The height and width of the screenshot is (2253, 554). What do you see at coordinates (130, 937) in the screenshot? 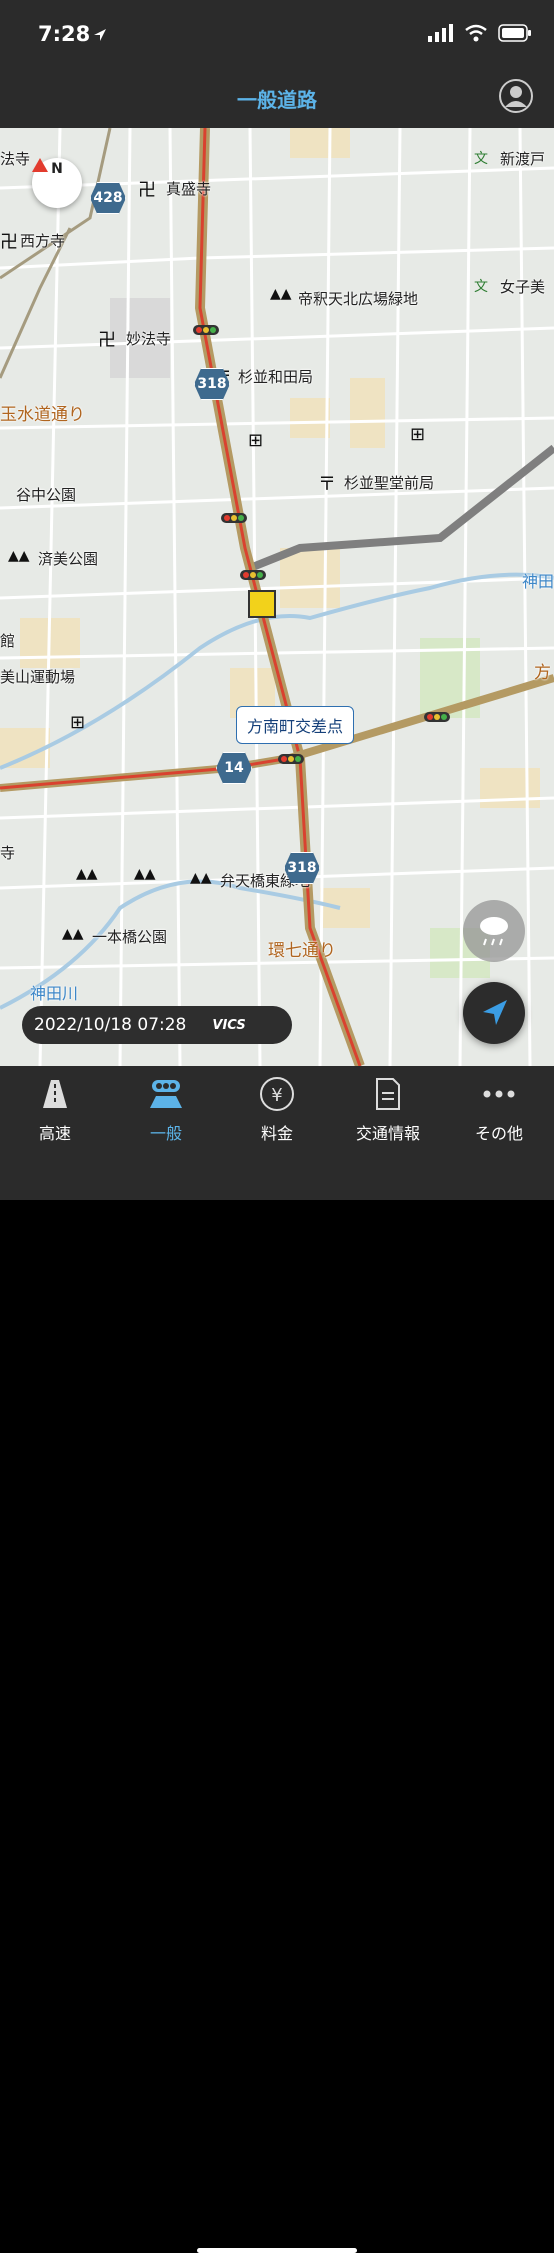
I see `map-label: 一本橋公園` at bounding box center [130, 937].